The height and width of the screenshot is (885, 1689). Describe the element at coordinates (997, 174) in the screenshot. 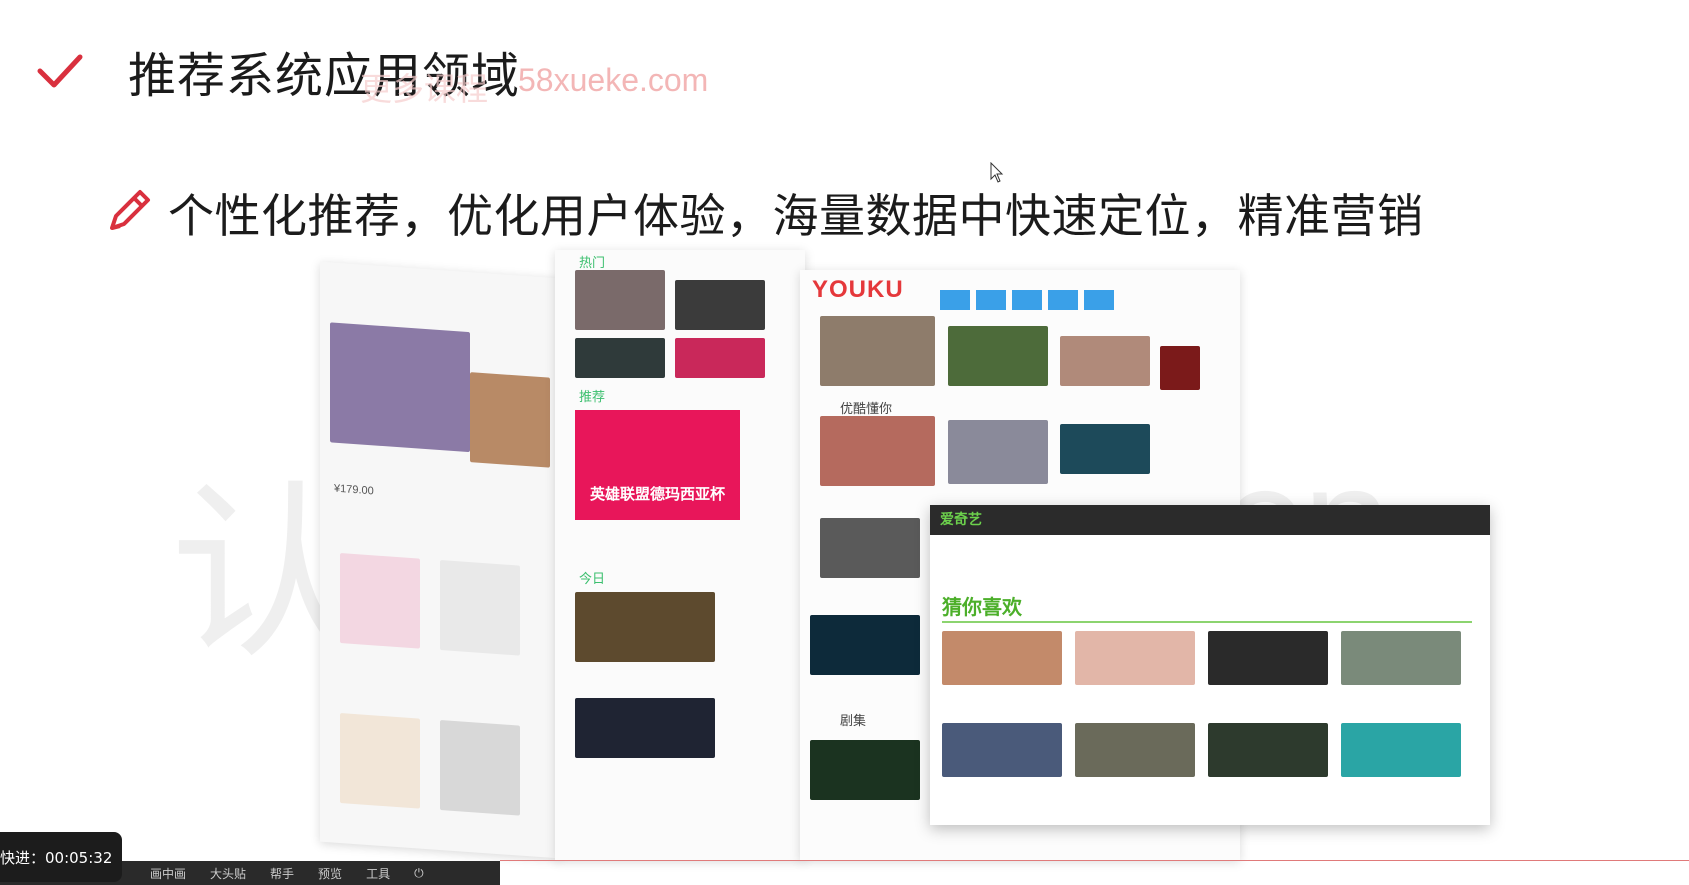

I see `mouse-cursor-icon` at that location.